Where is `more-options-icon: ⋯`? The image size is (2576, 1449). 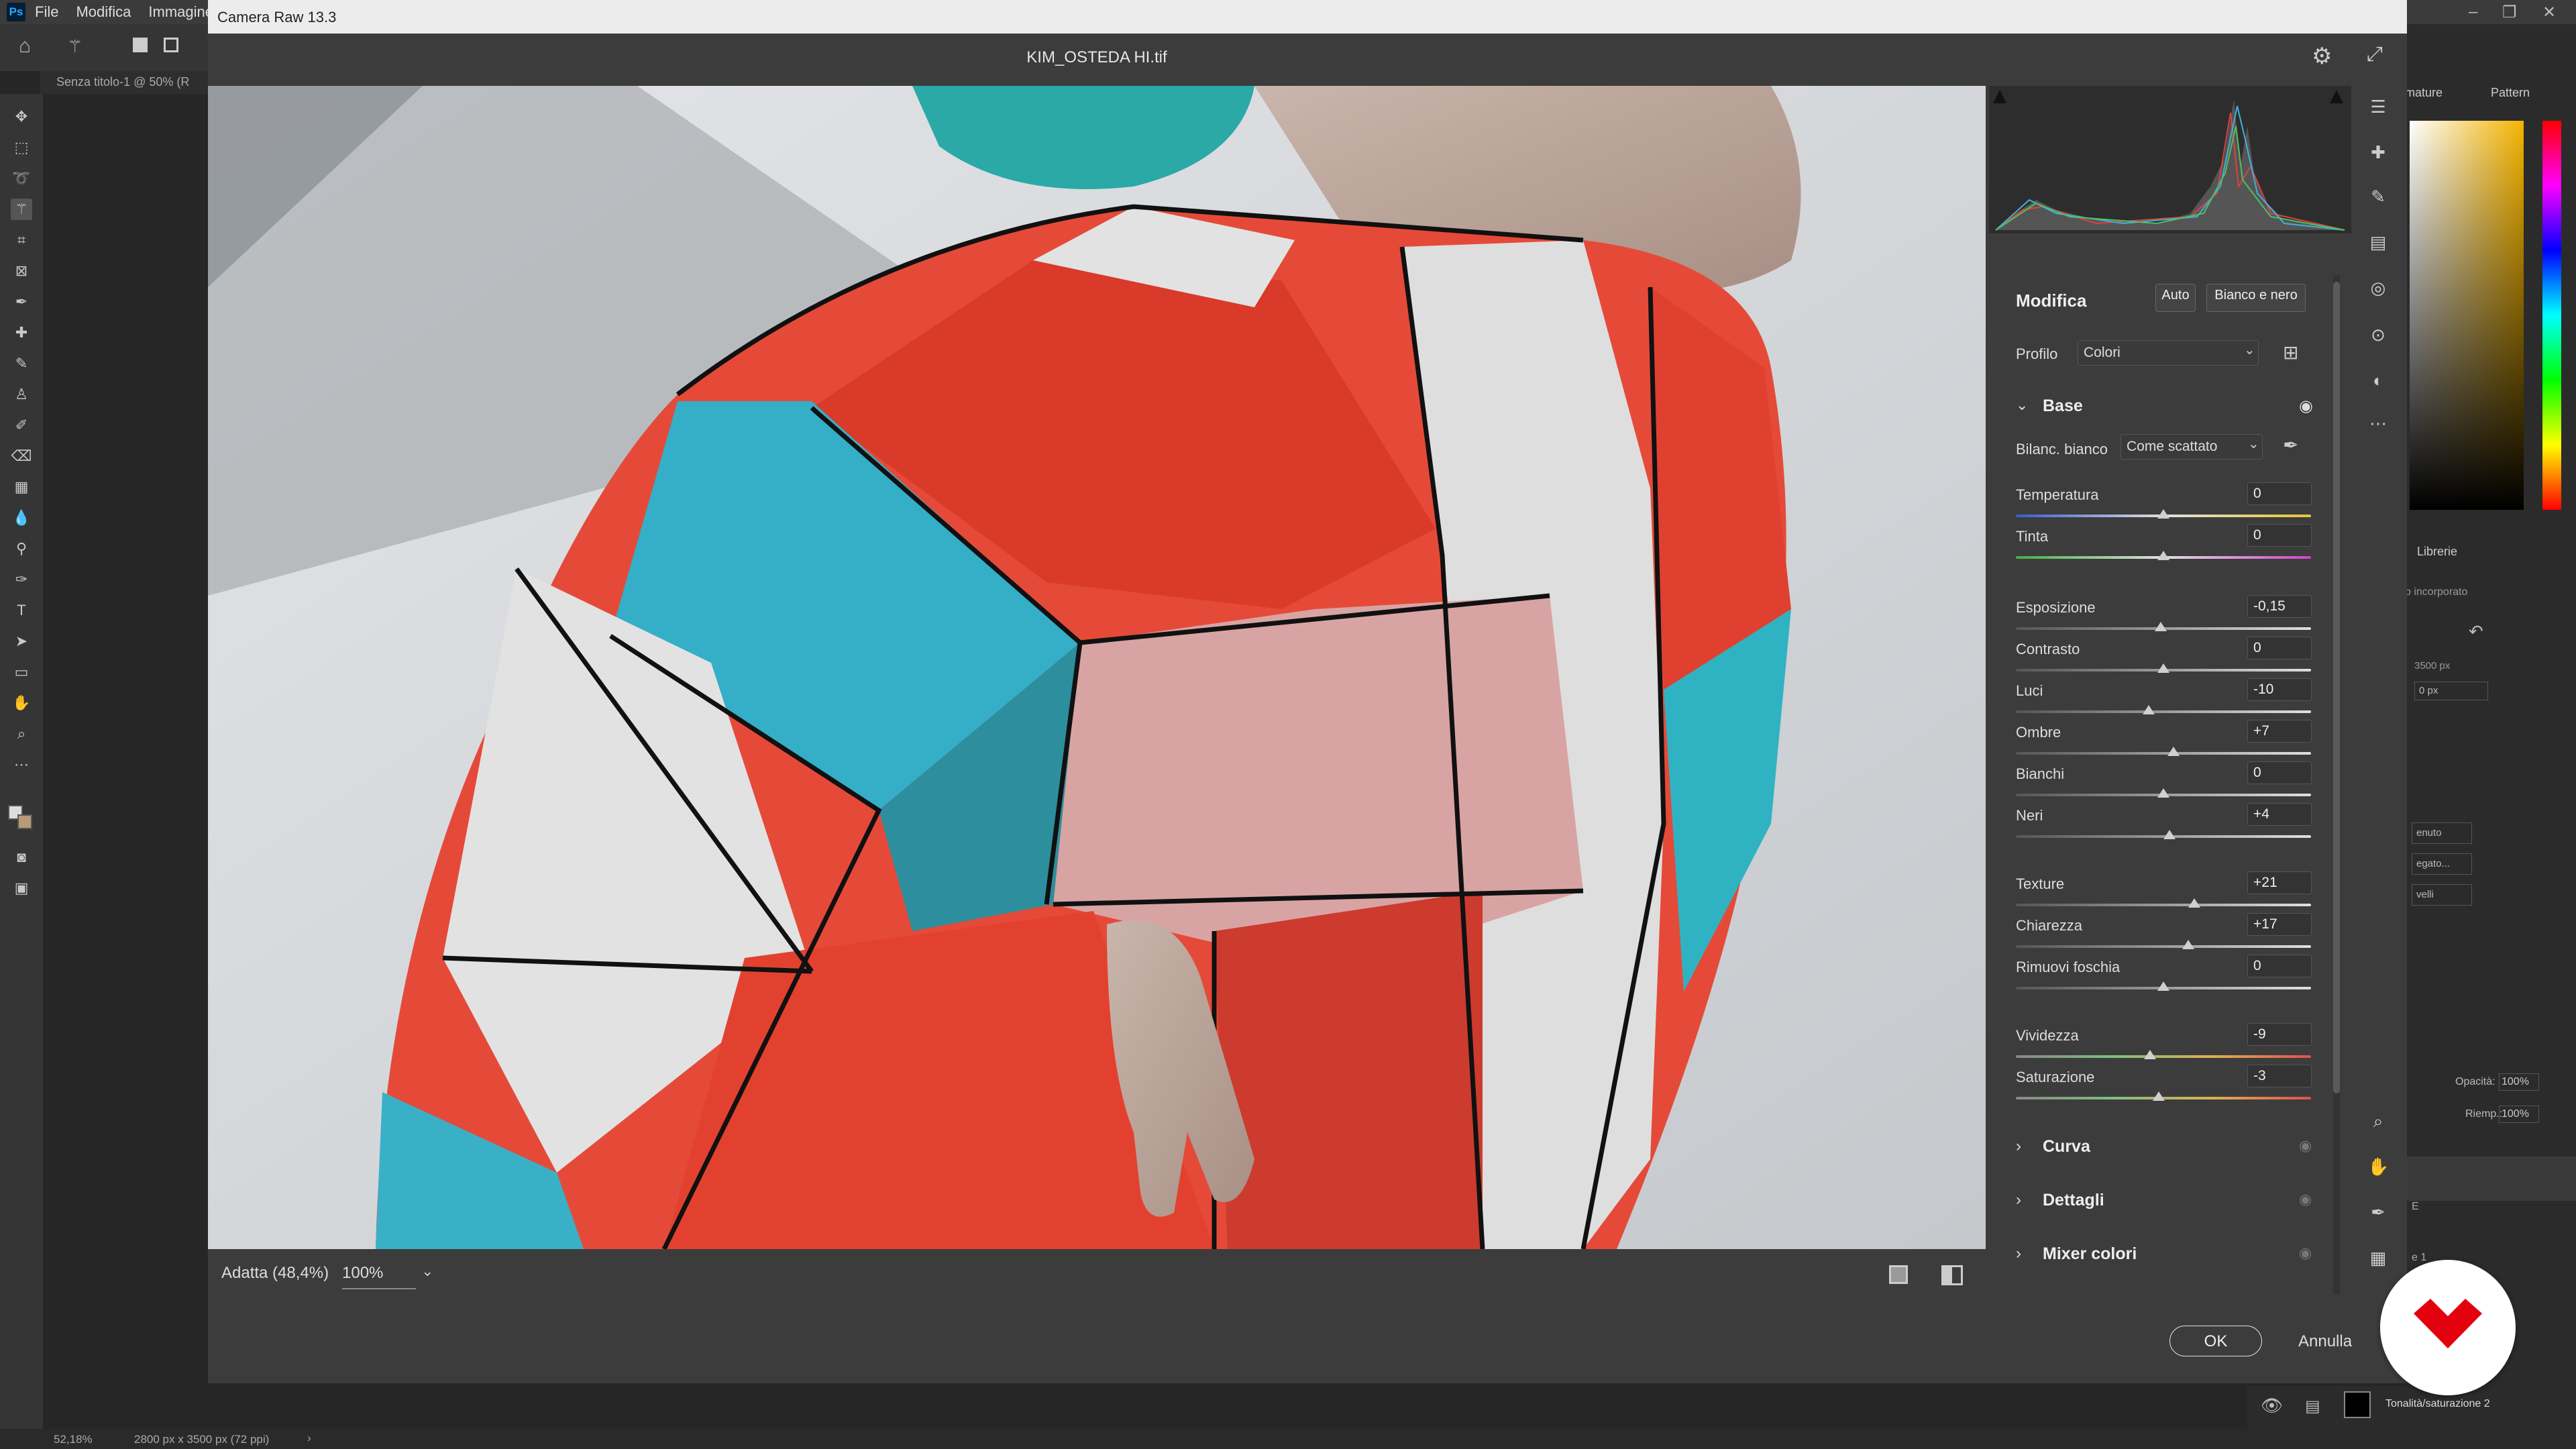
more-options-icon: ⋯ is located at coordinates (2378, 424).